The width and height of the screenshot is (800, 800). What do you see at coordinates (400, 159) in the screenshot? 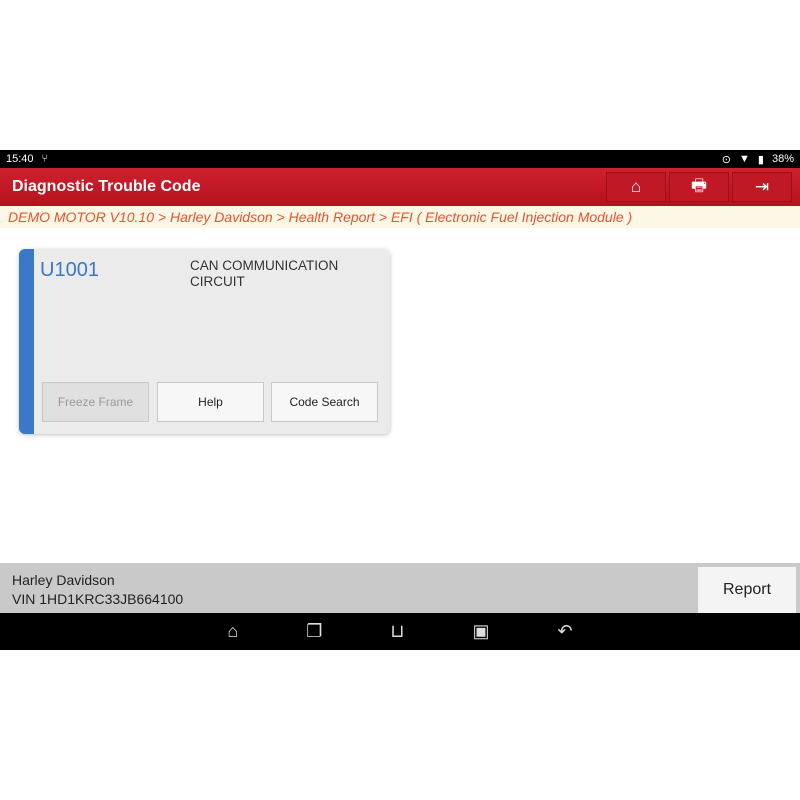
I see `status-bar: 15:40 ⑂ ⊙ ▼ ▮ 38%` at bounding box center [400, 159].